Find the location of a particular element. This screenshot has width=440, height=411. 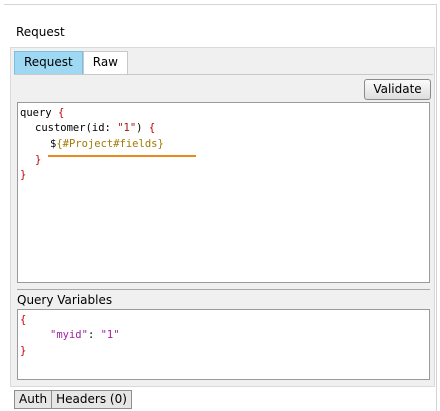

vars-open-brace: { is located at coordinates (23, 320).